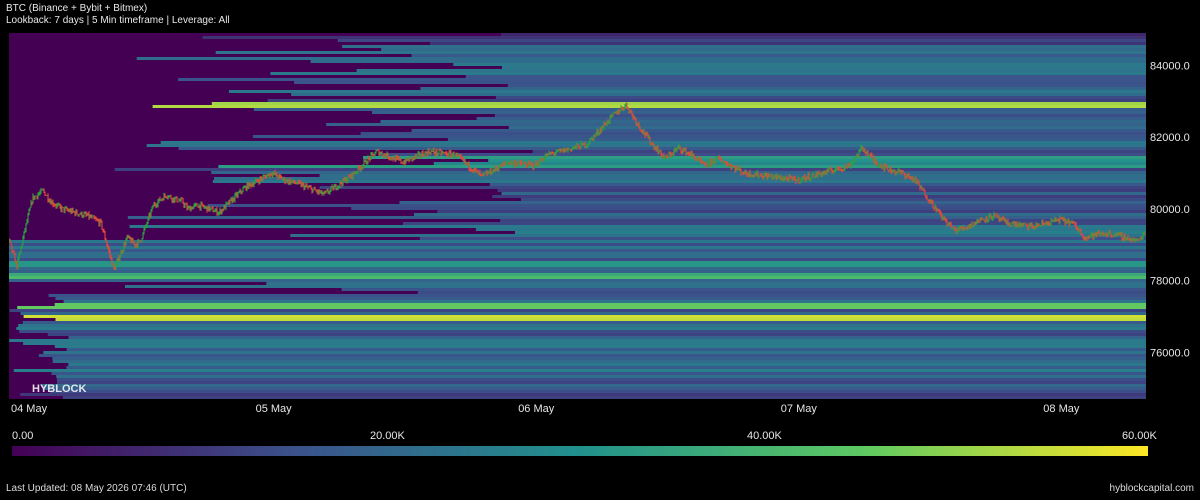 Image resolution: width=1200 pixels, height=500 pixels. What do you see at coordinates (274, 409) in the screenshot?
I see `x-tick-label: 05 May` at bounding box center [274, 409].